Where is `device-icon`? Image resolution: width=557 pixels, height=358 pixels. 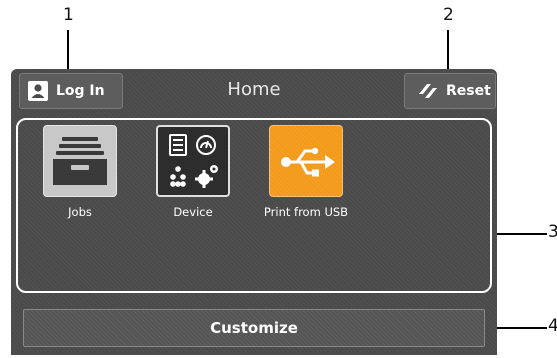 device-icon is located at coordinates (193, 161).